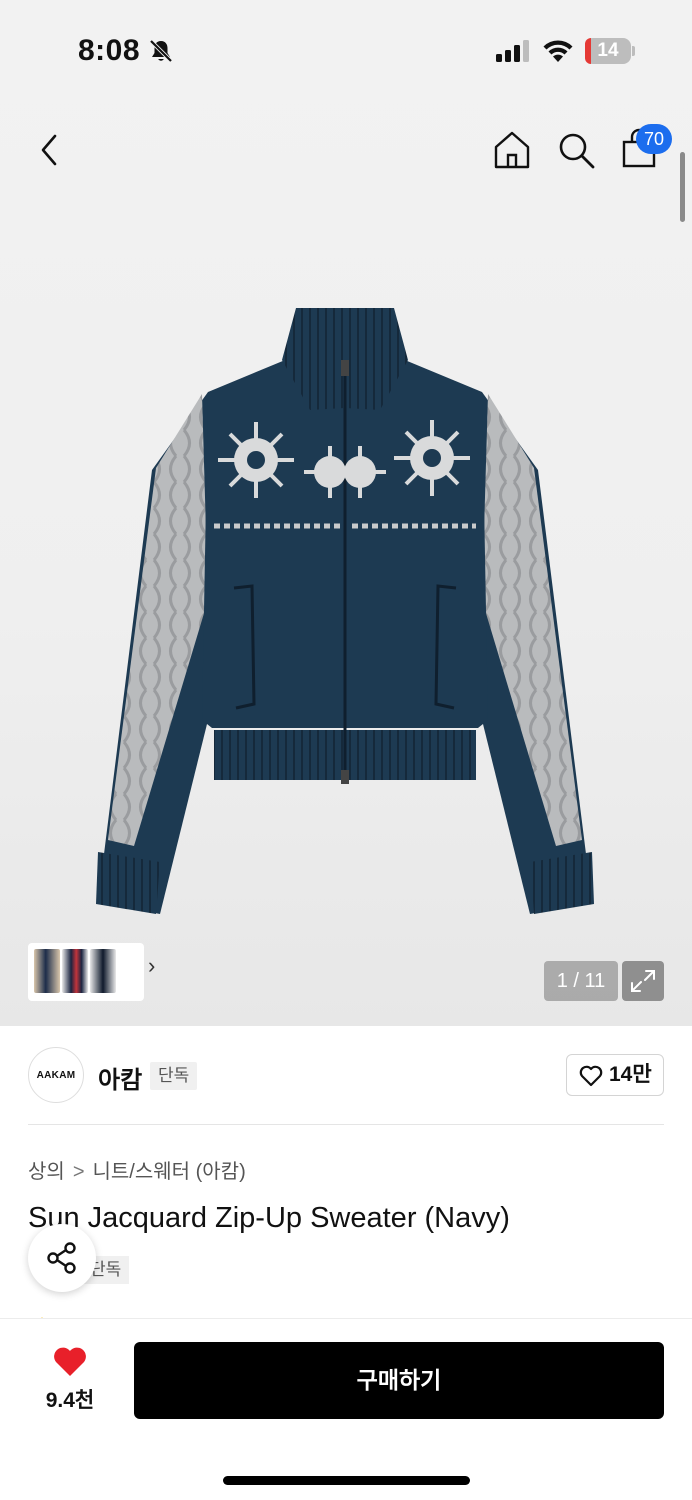  Describe the element at coordinates (346, 50) in the screenshot. I see `status-bar: 8:08 14` at that location.